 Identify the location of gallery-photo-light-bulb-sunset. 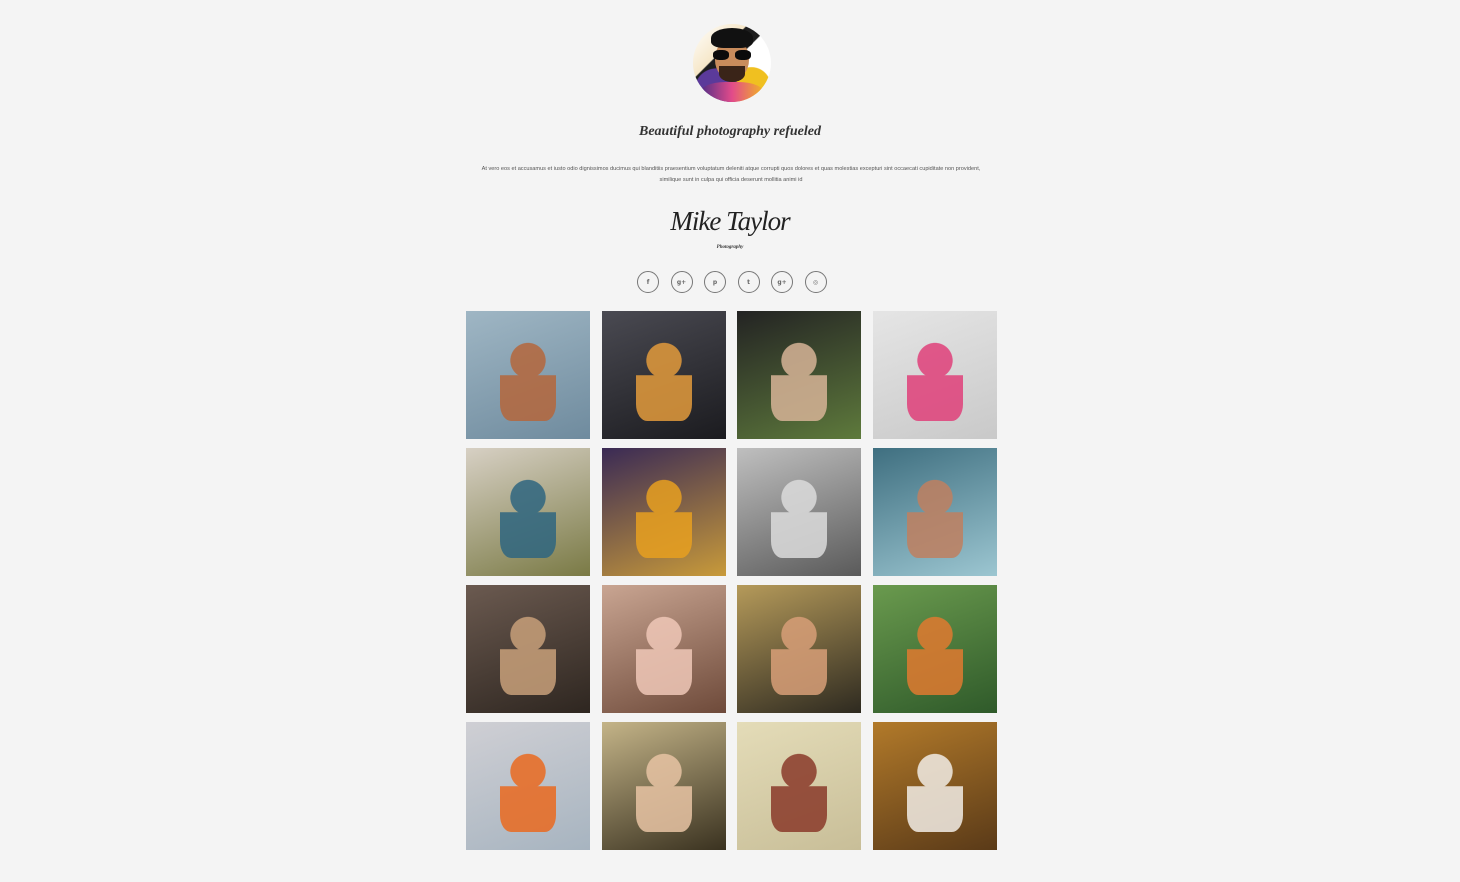
(663, 375).